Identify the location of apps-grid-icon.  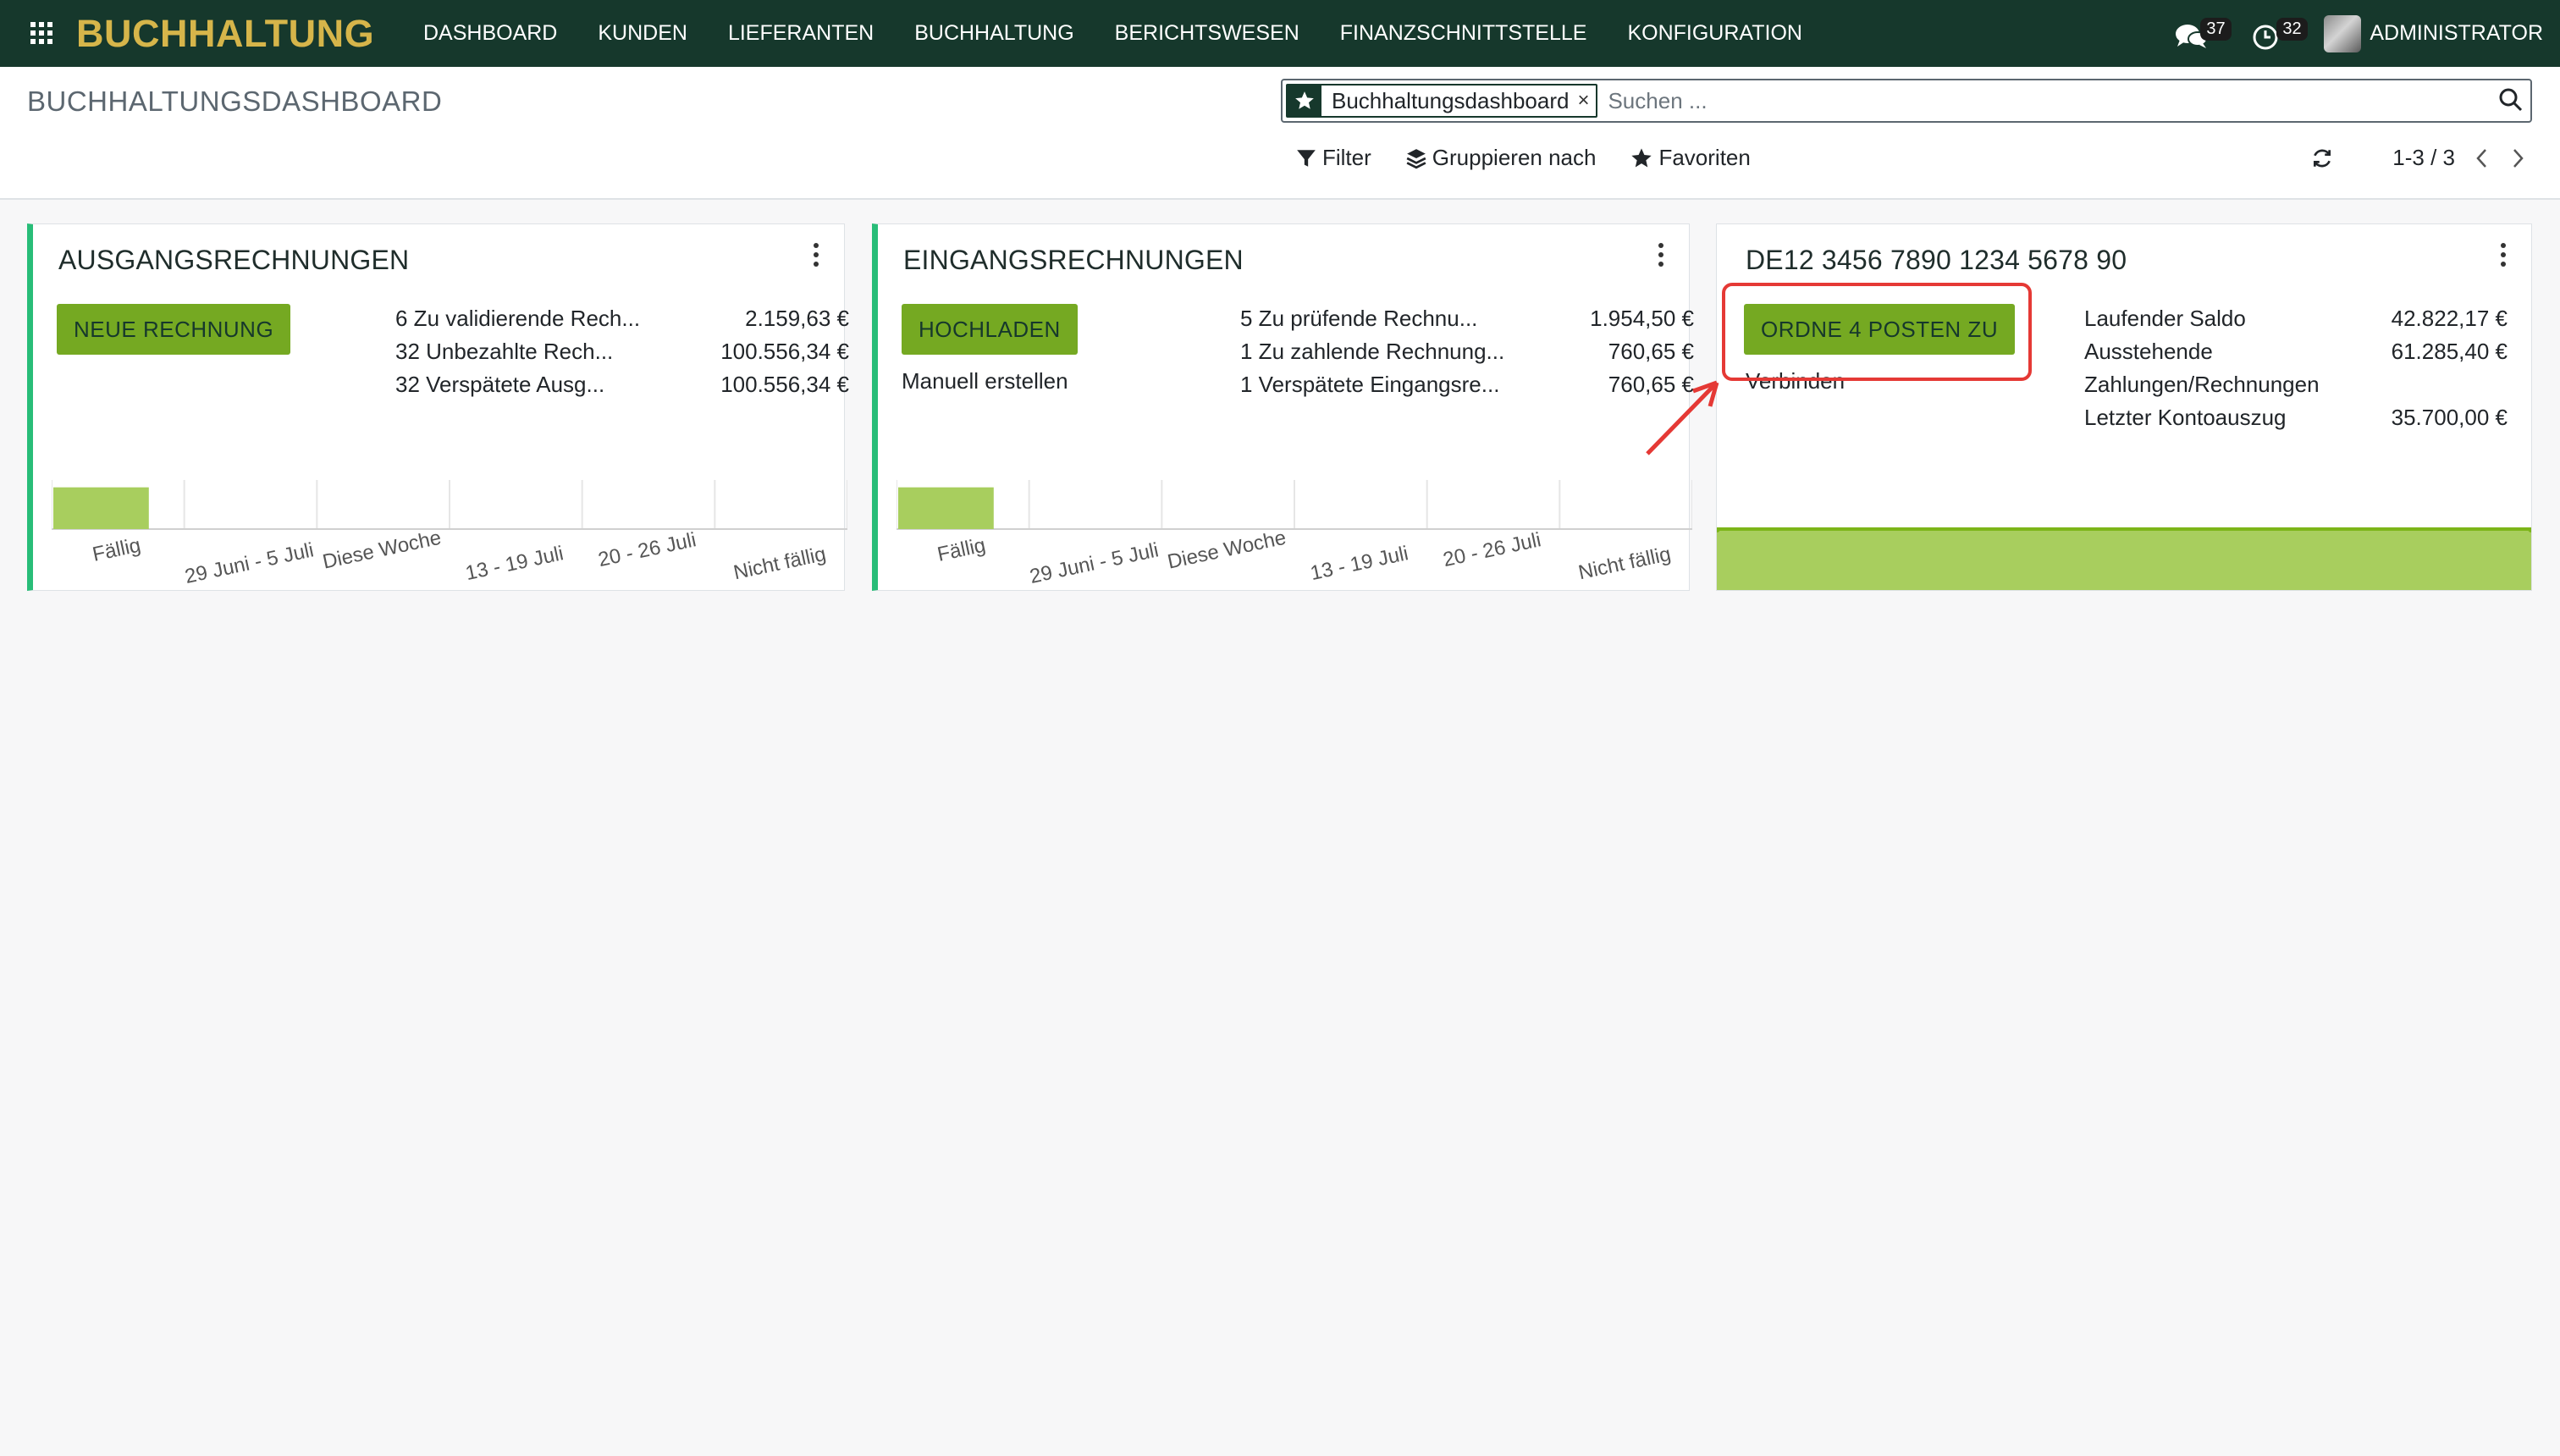
(41, 33).